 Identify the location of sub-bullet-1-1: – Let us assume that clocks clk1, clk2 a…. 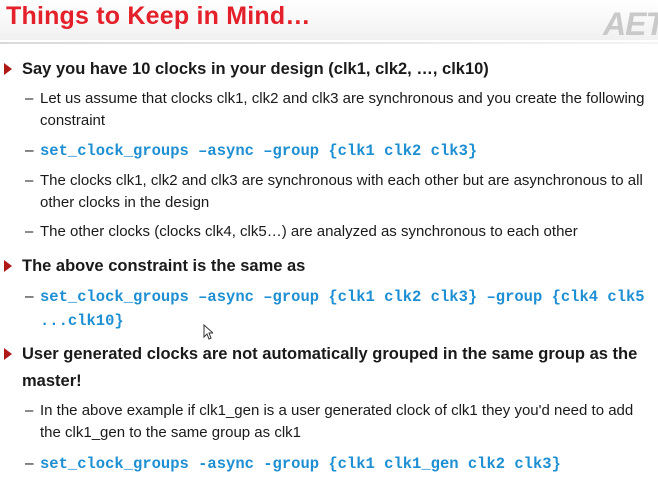
(340, 110).